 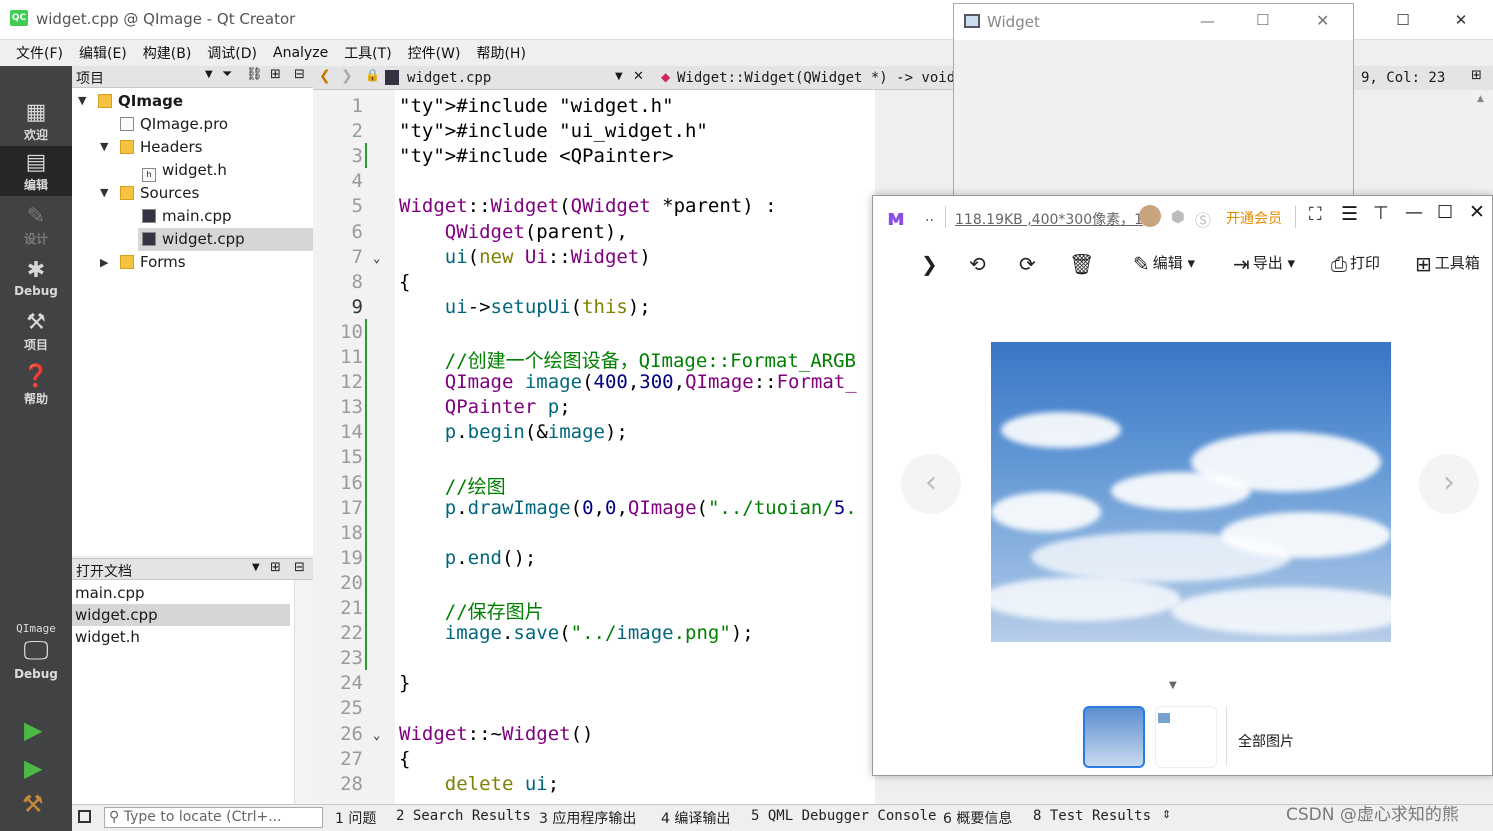 What do you see at coordinates (36, 385) in the screenshot?
I see `mode-help: ❓ 帮助` at bounding box center [36, 385].